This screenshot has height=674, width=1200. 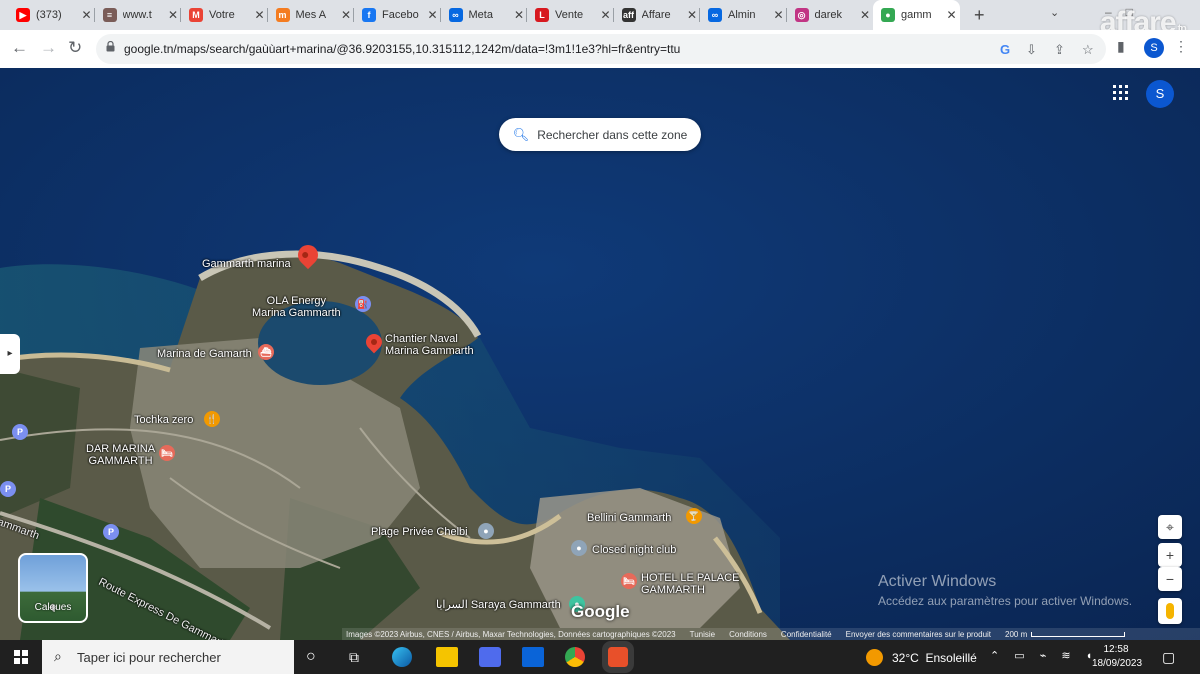 I want to click on forward-icon: →, so click(x=48, y=48).